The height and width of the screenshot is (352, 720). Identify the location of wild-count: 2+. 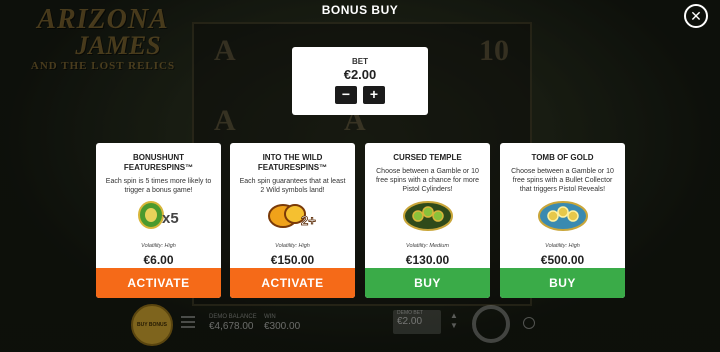
(308, 220).